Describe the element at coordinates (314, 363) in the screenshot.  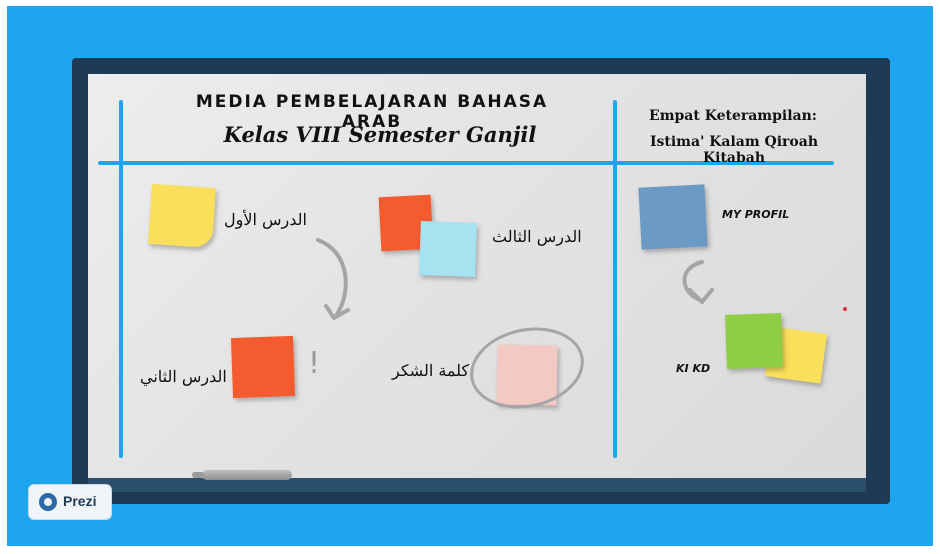
I see `exclamation-mark: !` at that location.